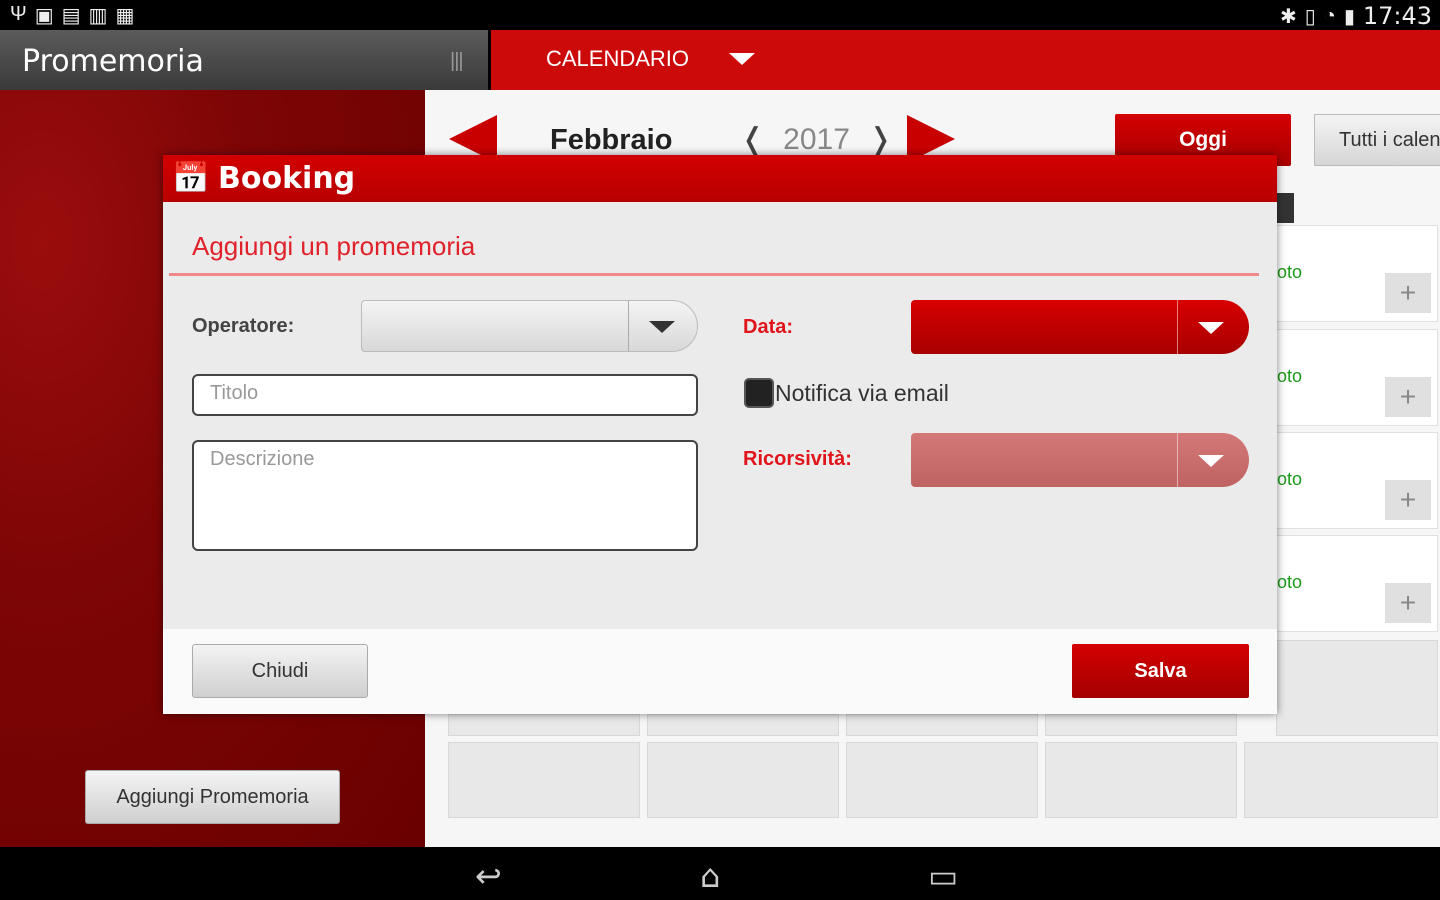  What do you see at coordinates (243, 326) in the screenshot?
I see `operator-label: Operatore:` at bounding box center [243, 326].